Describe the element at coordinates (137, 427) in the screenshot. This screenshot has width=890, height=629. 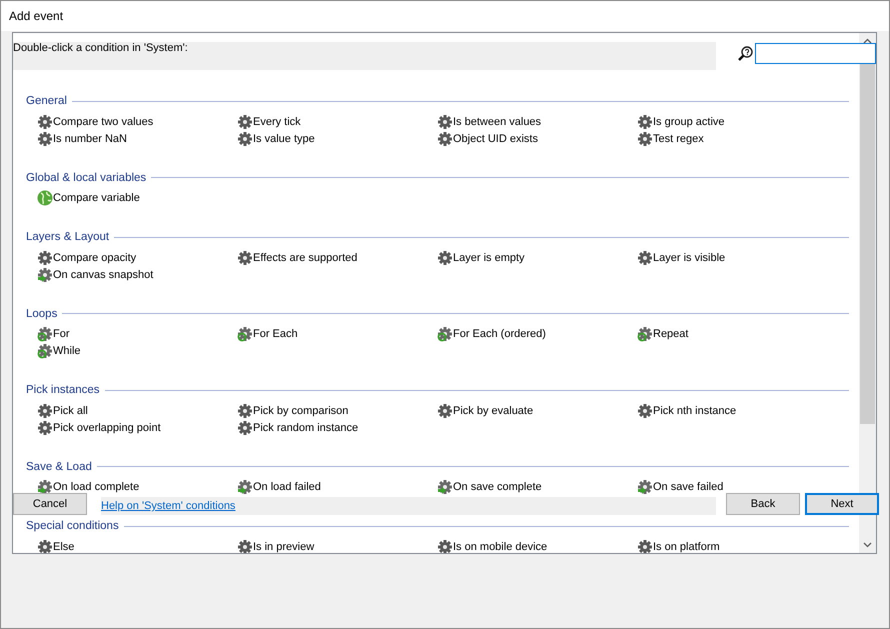
I see `condition-item: Pick overlapping point` at that location.